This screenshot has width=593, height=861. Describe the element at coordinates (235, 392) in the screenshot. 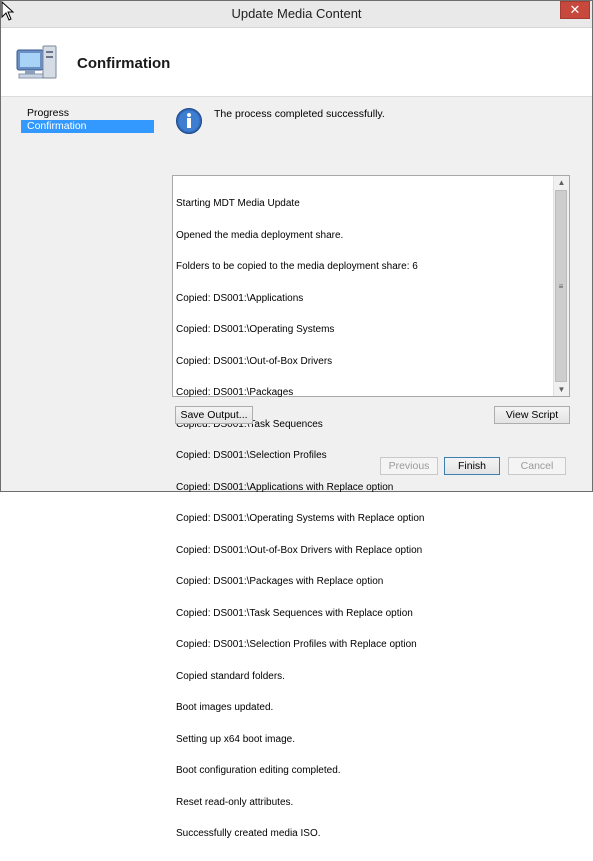

I see `log-line: Copied: DS001:\Packages` at that location.